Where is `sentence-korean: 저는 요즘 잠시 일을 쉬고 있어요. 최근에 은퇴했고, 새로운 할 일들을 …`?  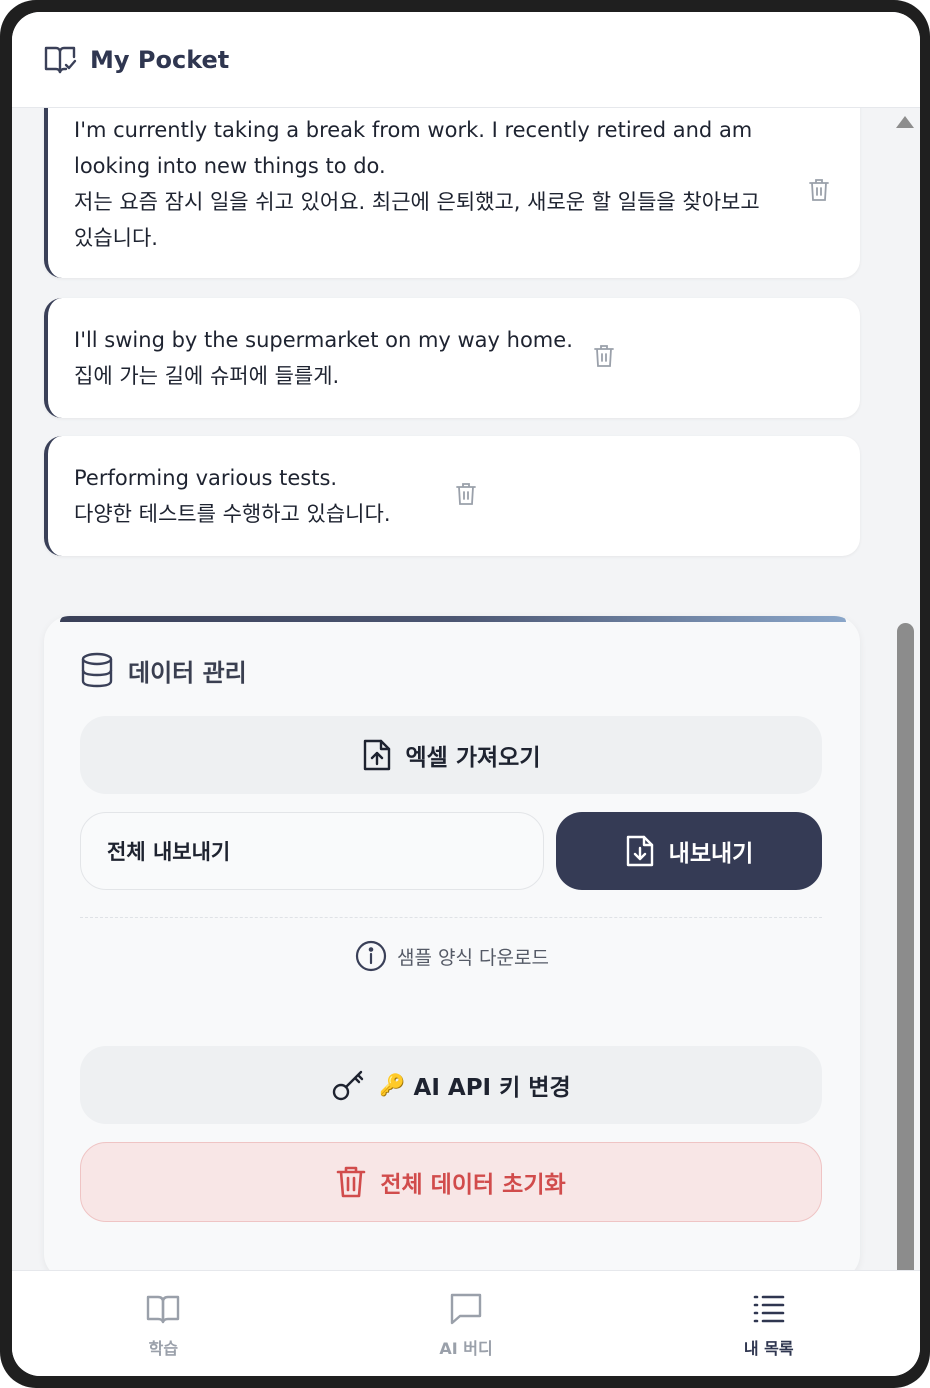 sentence-korean: 저는 요즘 잠시 일을 쉬고 있어요. 최근에 은퇴했고, 새로운 할 일들을 … is located at coordinates (417, 220).